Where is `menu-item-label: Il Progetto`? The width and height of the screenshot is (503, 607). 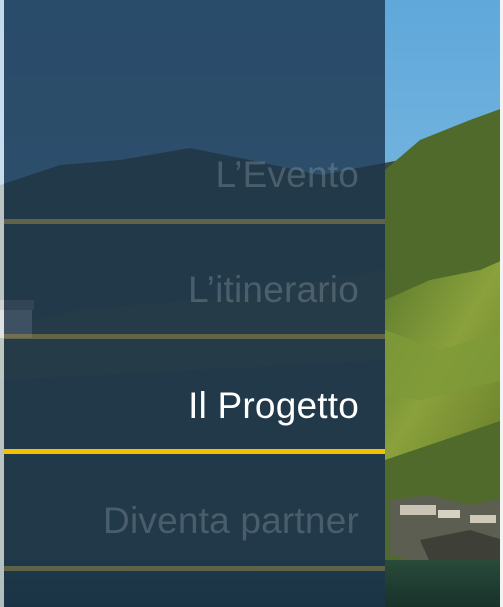
menu-item-label: Il Progetto is located at coordinates (273, 405).